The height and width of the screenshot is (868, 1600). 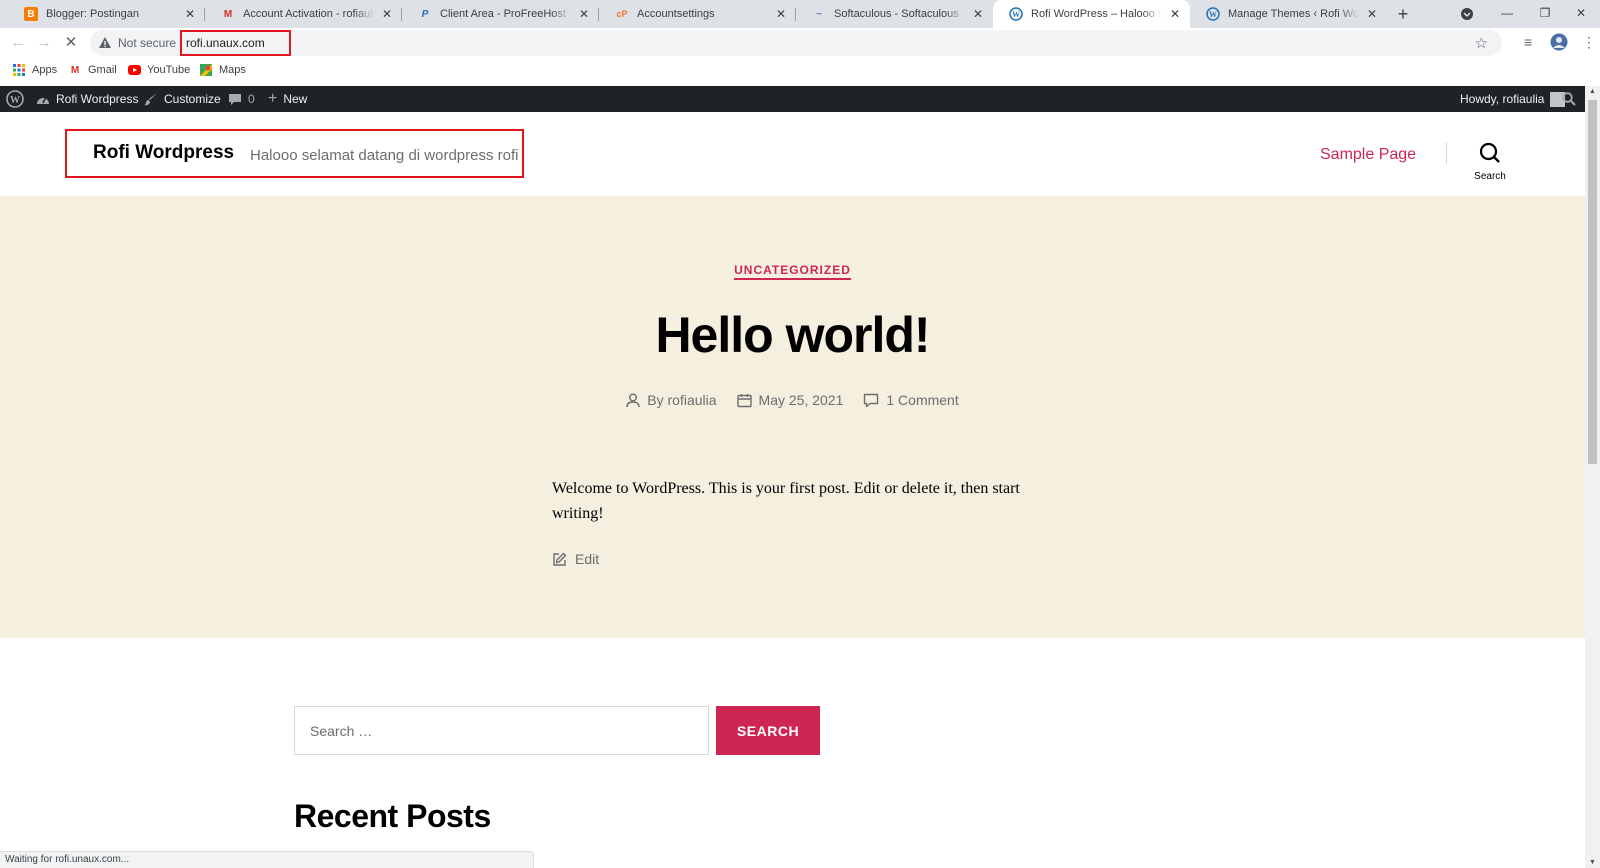 What do you see at coordinates (31, 14) in the screenshot?
I see `blogger-icon: B` at bounding box center [31, 14].